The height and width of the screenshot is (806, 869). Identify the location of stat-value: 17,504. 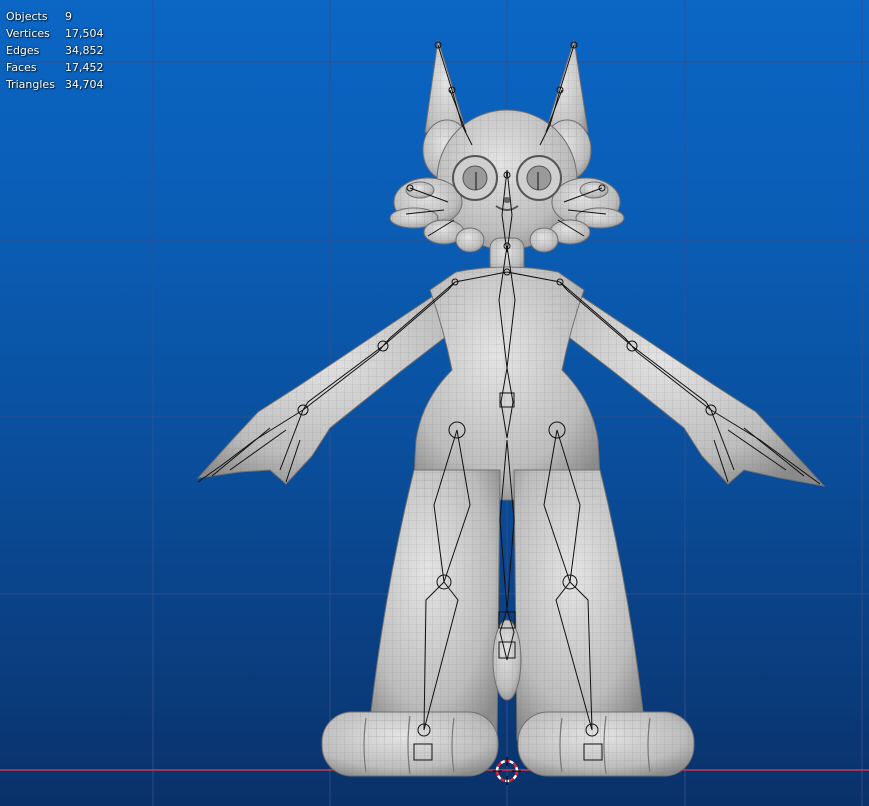
(84, 33).